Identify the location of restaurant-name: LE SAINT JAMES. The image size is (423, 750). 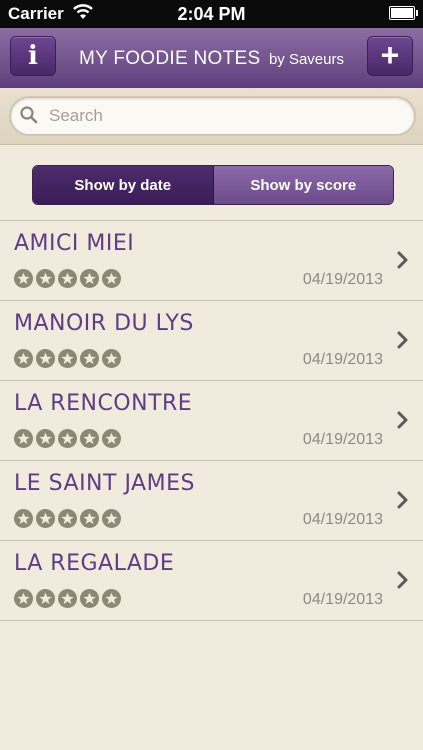
(104, 483).